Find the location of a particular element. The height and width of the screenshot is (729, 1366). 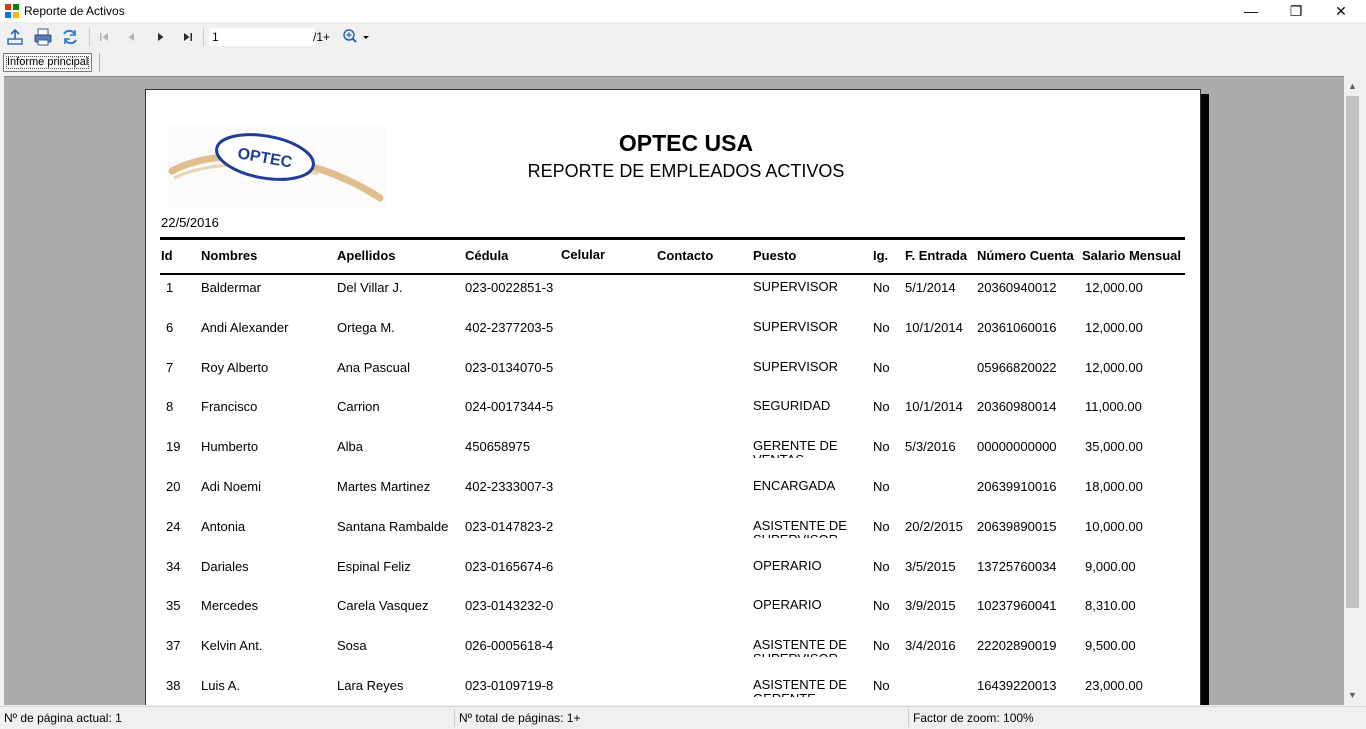

column-header-cuenta: Número Cuenta is located at coordinates (1025, 255).